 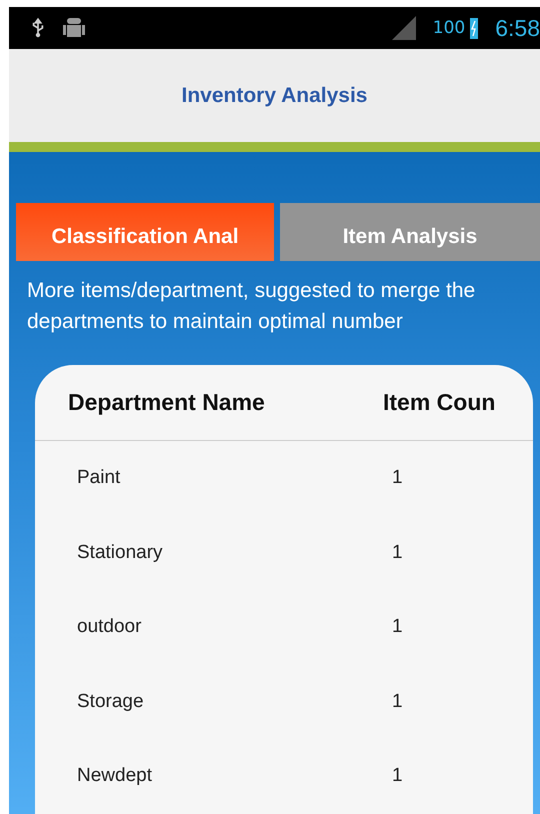 I want to click on table-cell-text: Paint, so click(x=99, y=478).